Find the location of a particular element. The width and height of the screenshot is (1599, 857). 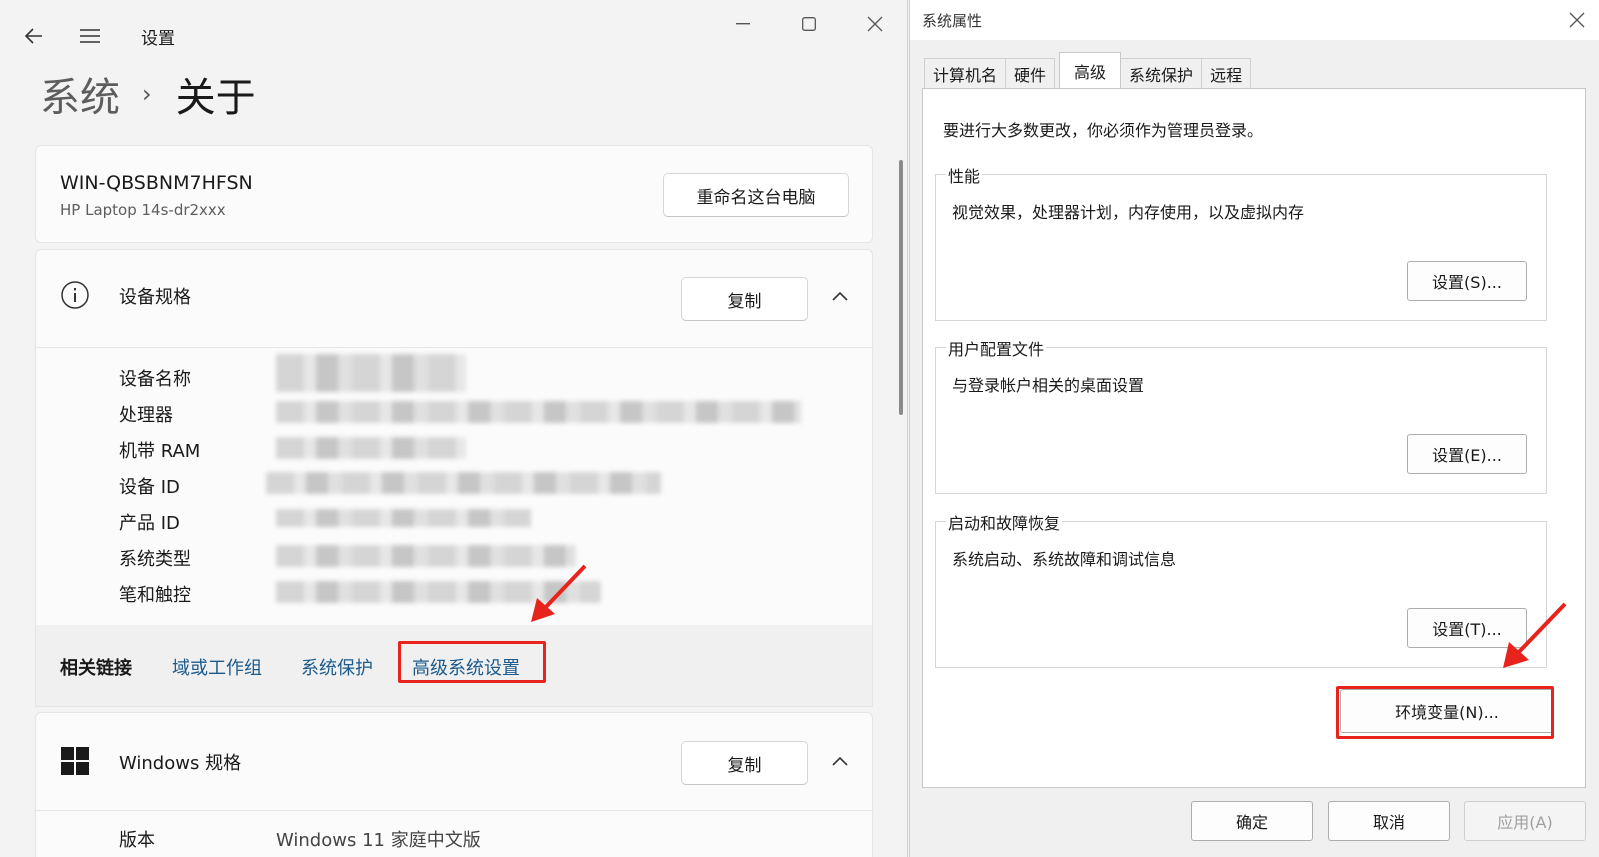

spec-label-ram: 机带 RAM is located at coordinates (160, 451).